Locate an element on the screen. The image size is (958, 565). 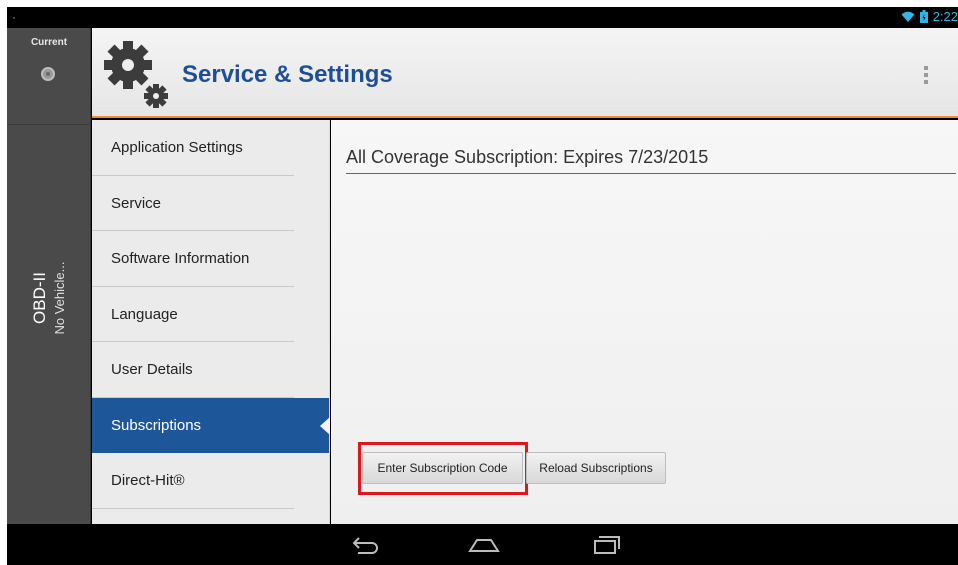
nav-item-user-details: User Details is located at coordinates (210, 370).